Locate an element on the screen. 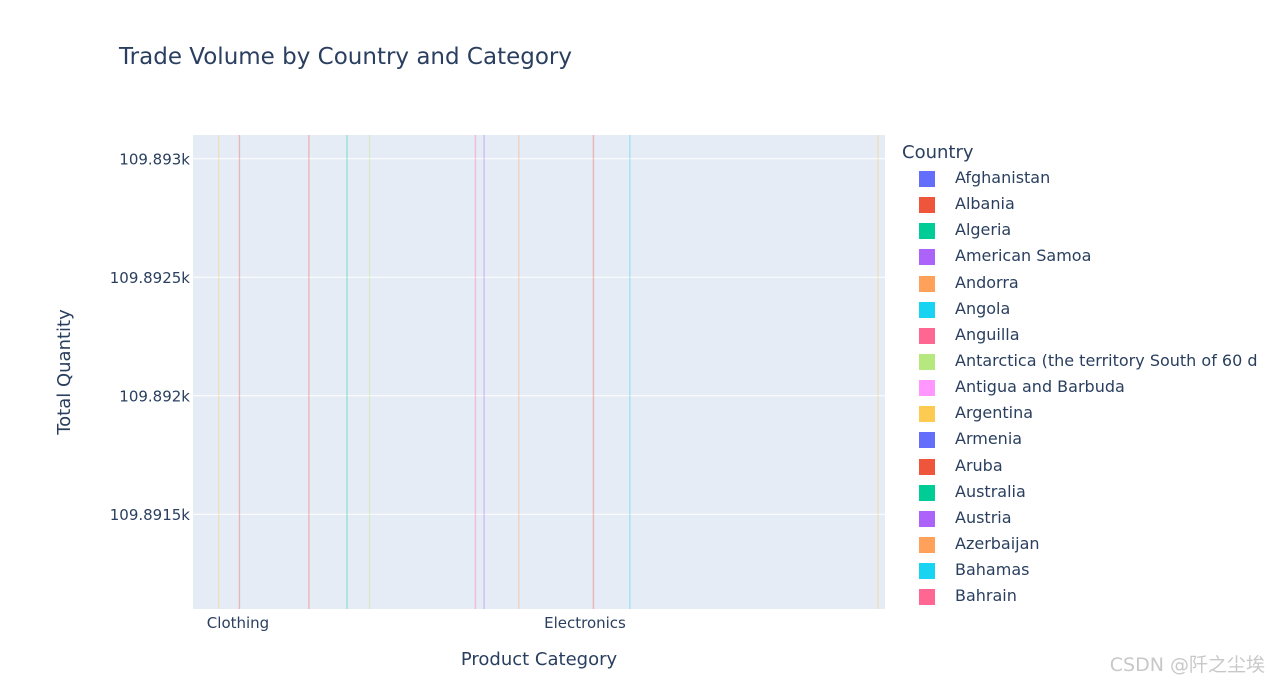  legend-label: Austria is located at coordinates (983, 517).